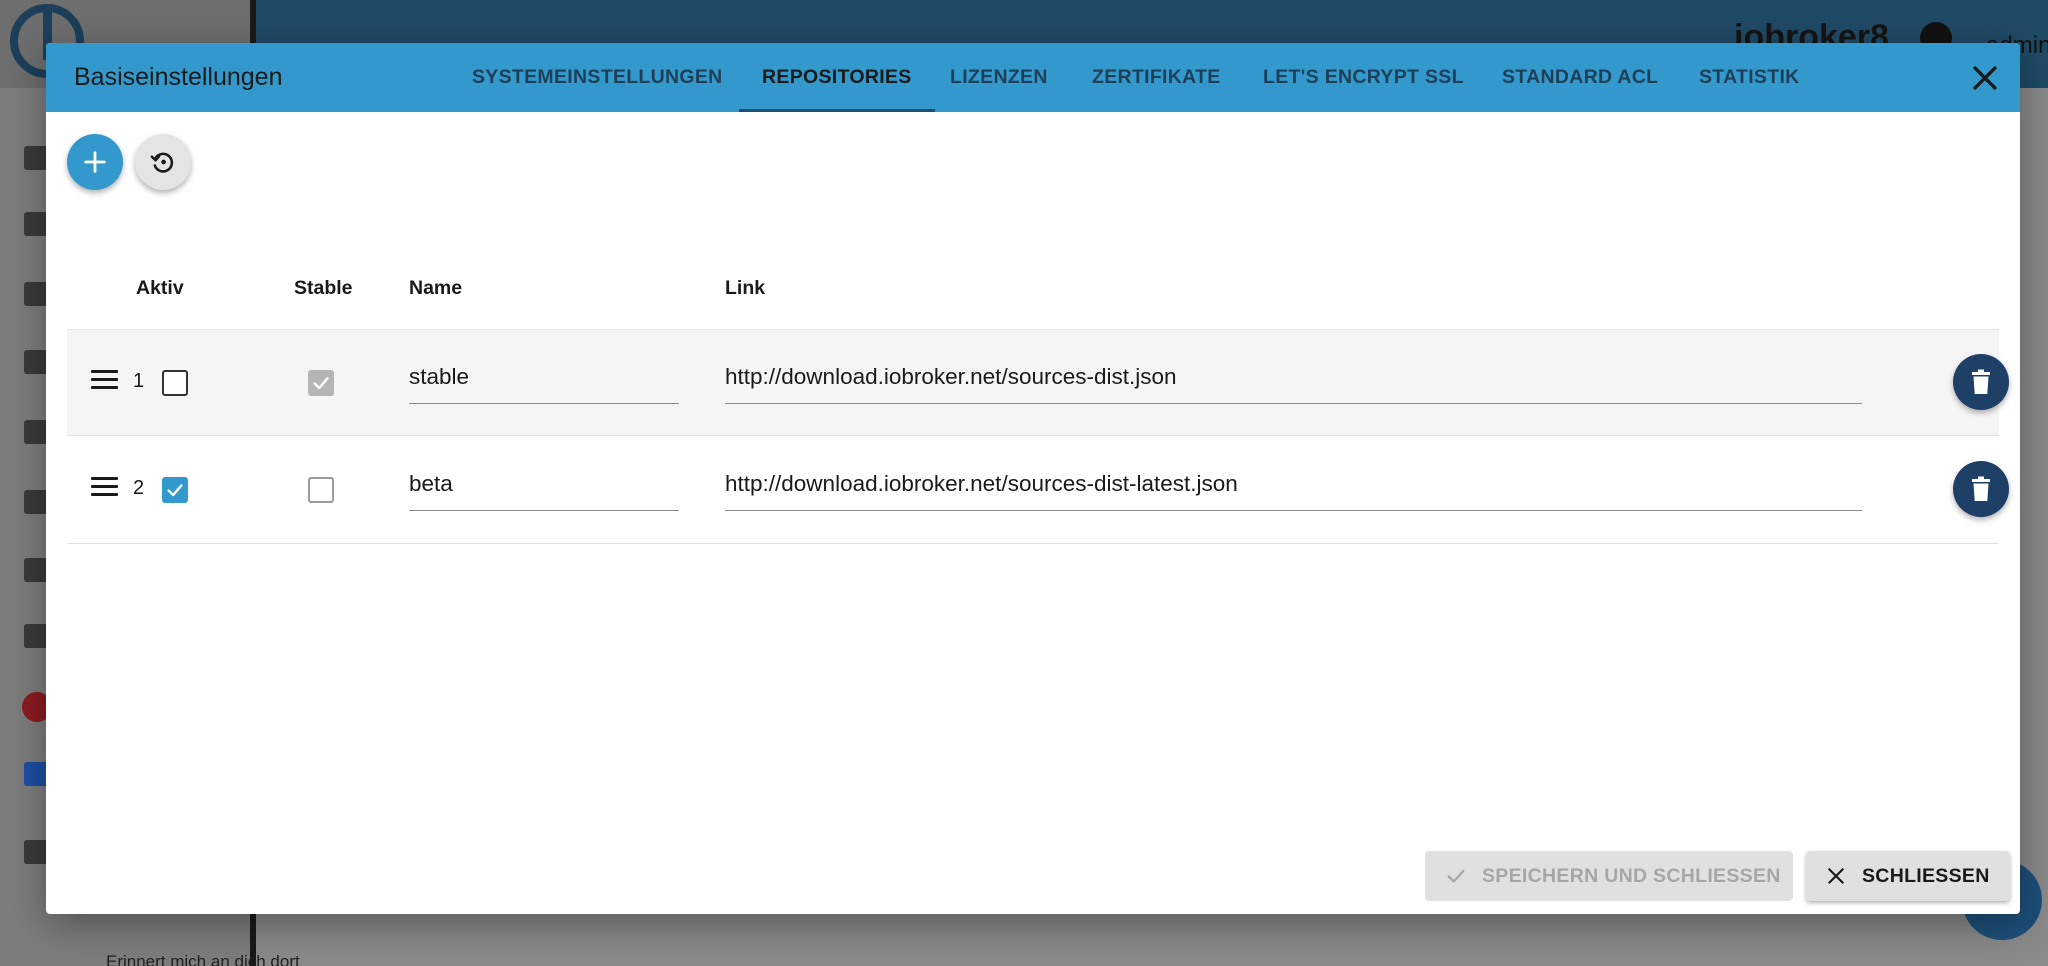 This screenshot has height=966, width=2048. I want to click on tab-systemeinstellungen: SYSTEMEINSTELLUNGEN, so click(597, 77).